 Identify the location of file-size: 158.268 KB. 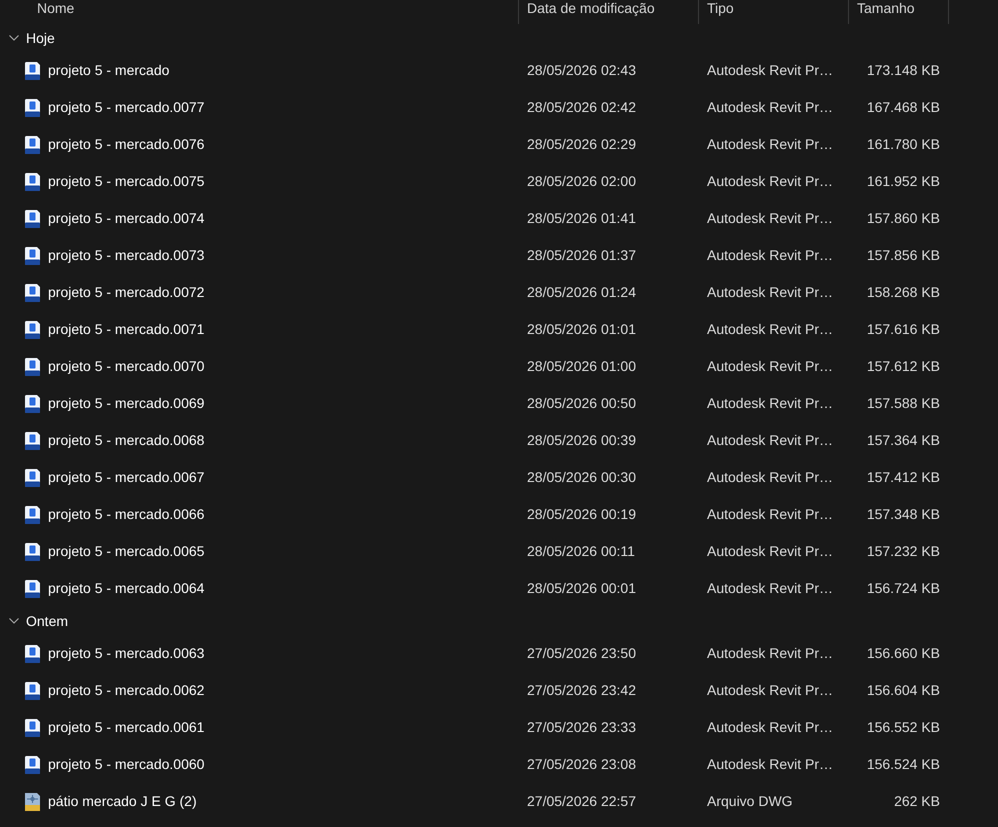
(903, 292).